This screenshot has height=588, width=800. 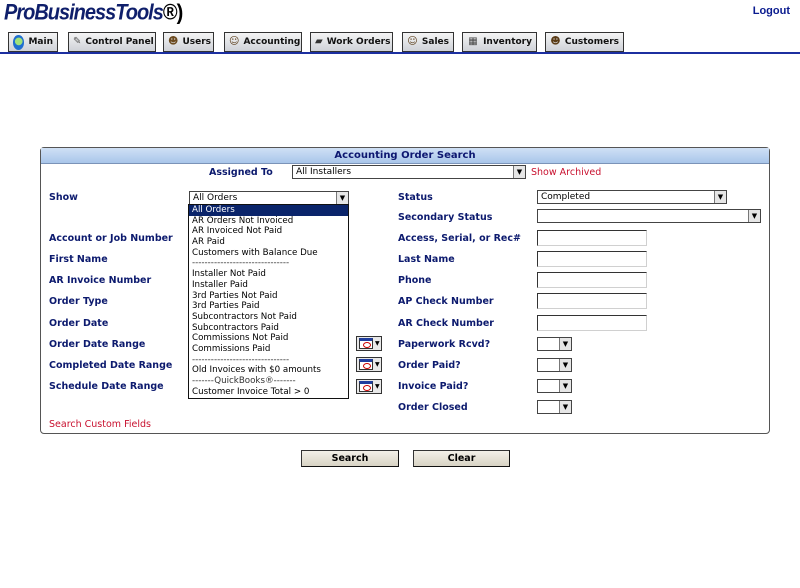 I want to click on secondary-status-select: ▼, so click(x=649, y=216).